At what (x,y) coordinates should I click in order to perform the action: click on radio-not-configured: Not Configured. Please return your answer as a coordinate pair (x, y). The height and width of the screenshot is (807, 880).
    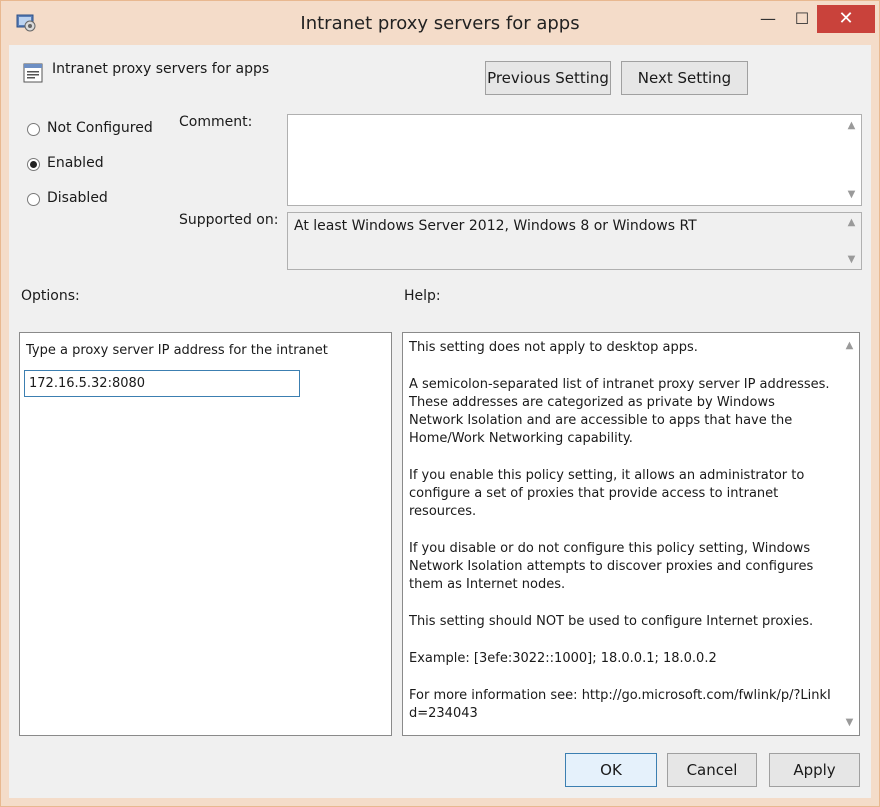
    Looking at the image, I should click on (102, 130).